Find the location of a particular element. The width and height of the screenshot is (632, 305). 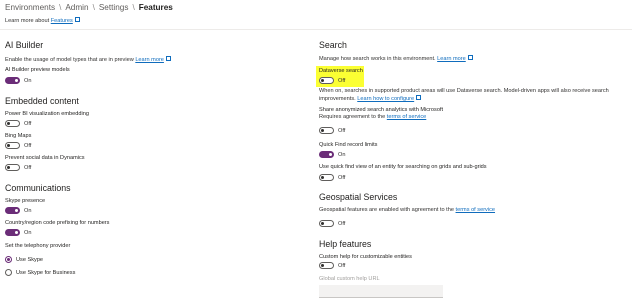

section-title-ai-builder: AI Builder is located at coordinates (24, 45).